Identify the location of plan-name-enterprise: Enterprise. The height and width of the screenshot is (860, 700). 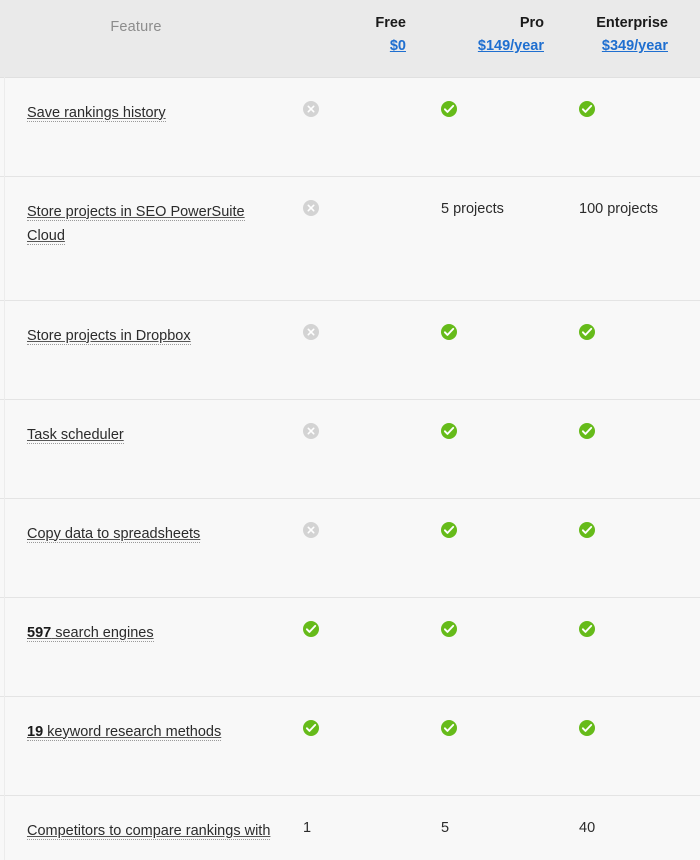
(632, 23).